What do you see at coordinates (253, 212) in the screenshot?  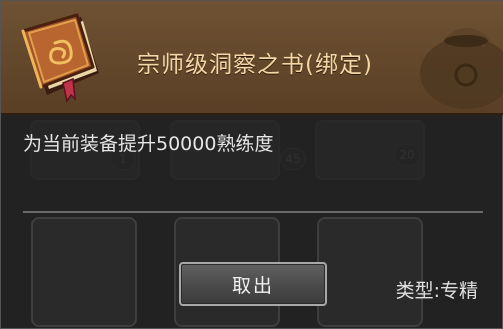 I see `section-divider` at bounding box center [253, 212].